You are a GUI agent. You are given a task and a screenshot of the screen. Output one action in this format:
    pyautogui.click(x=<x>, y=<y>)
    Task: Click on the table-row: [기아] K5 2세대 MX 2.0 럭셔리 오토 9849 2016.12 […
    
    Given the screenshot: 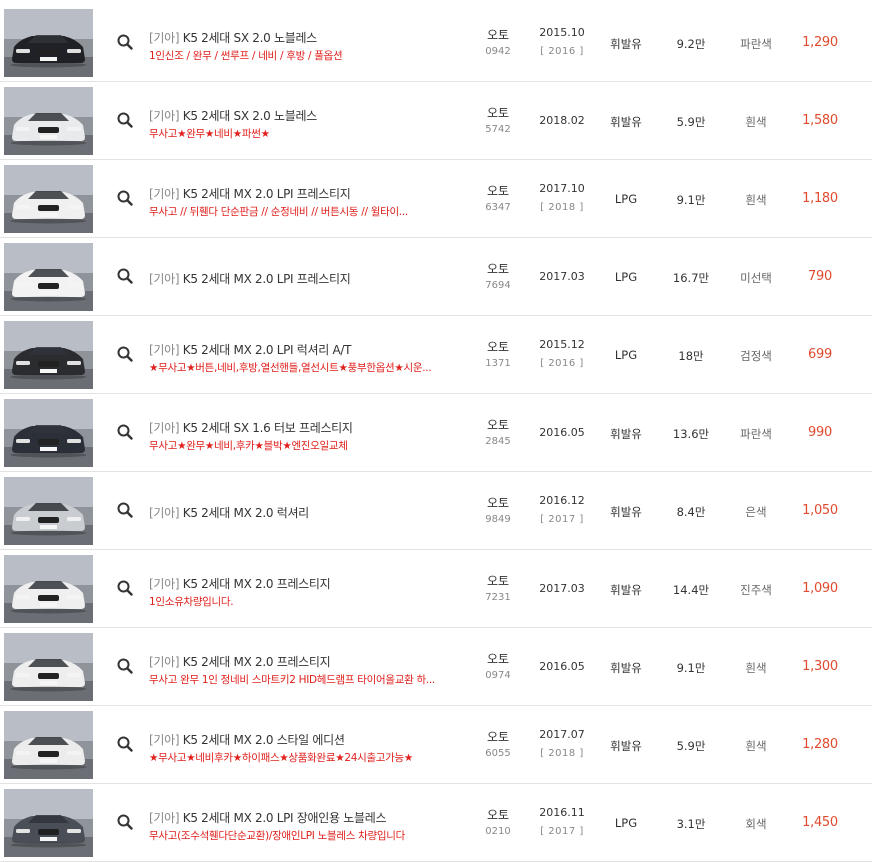 What is the action you would take?
    pyautogui.click(x=436, y=511)
    